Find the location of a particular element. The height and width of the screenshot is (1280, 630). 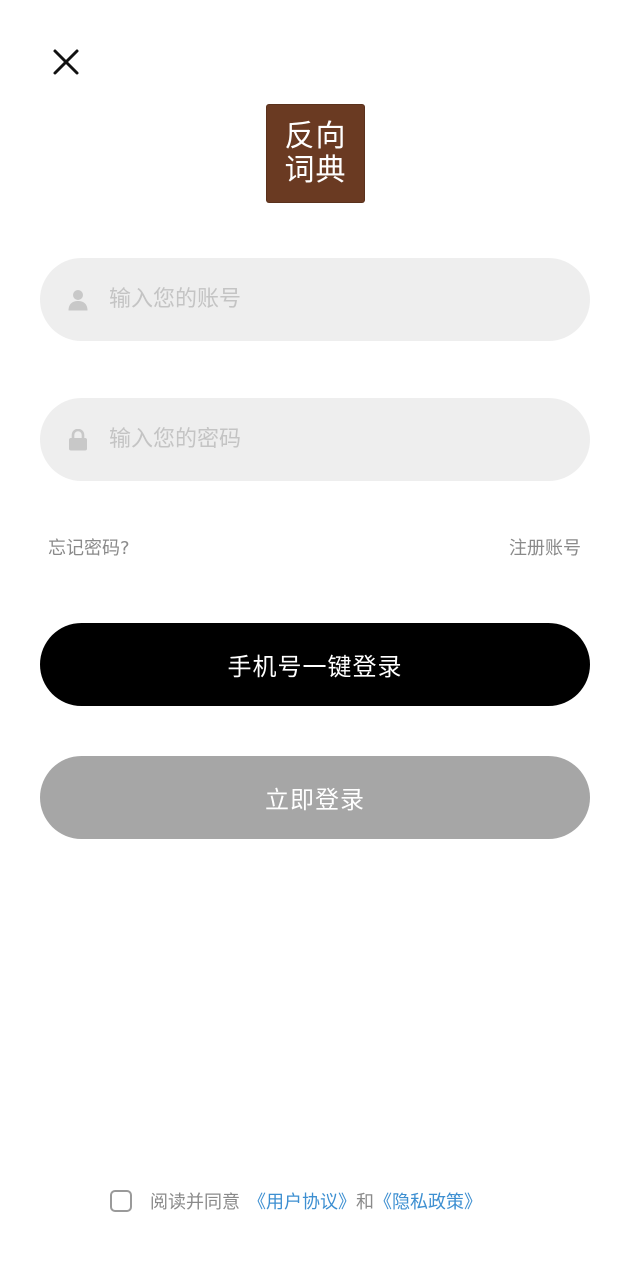

auxiliary-links: 忘记密码? 注册账号 is located at coordinates (314, 547).